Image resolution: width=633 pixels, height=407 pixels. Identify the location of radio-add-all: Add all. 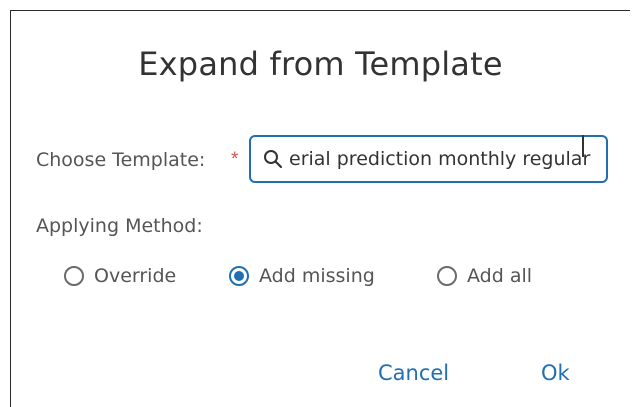
(484, 276).